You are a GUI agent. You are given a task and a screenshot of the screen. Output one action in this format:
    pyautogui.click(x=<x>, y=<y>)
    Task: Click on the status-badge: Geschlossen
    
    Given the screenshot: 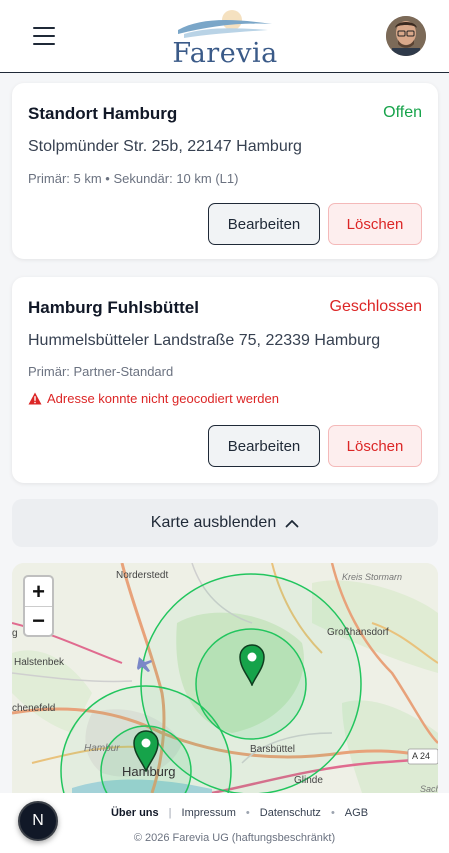 What is the action you would take?
    pyautogui.click(x=376, y=306)
    